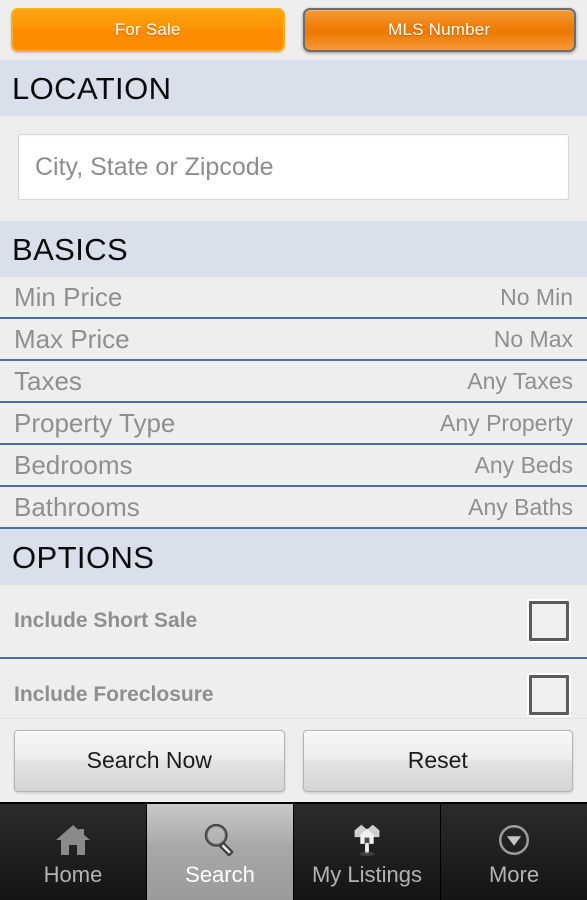 The height and width of the screenshot is (900, 587). What do you see at coordinates (293, 30) in the screenshot?
I see `mode-toolbar: For Sale MLS Number` at bounding box center [293, 30].